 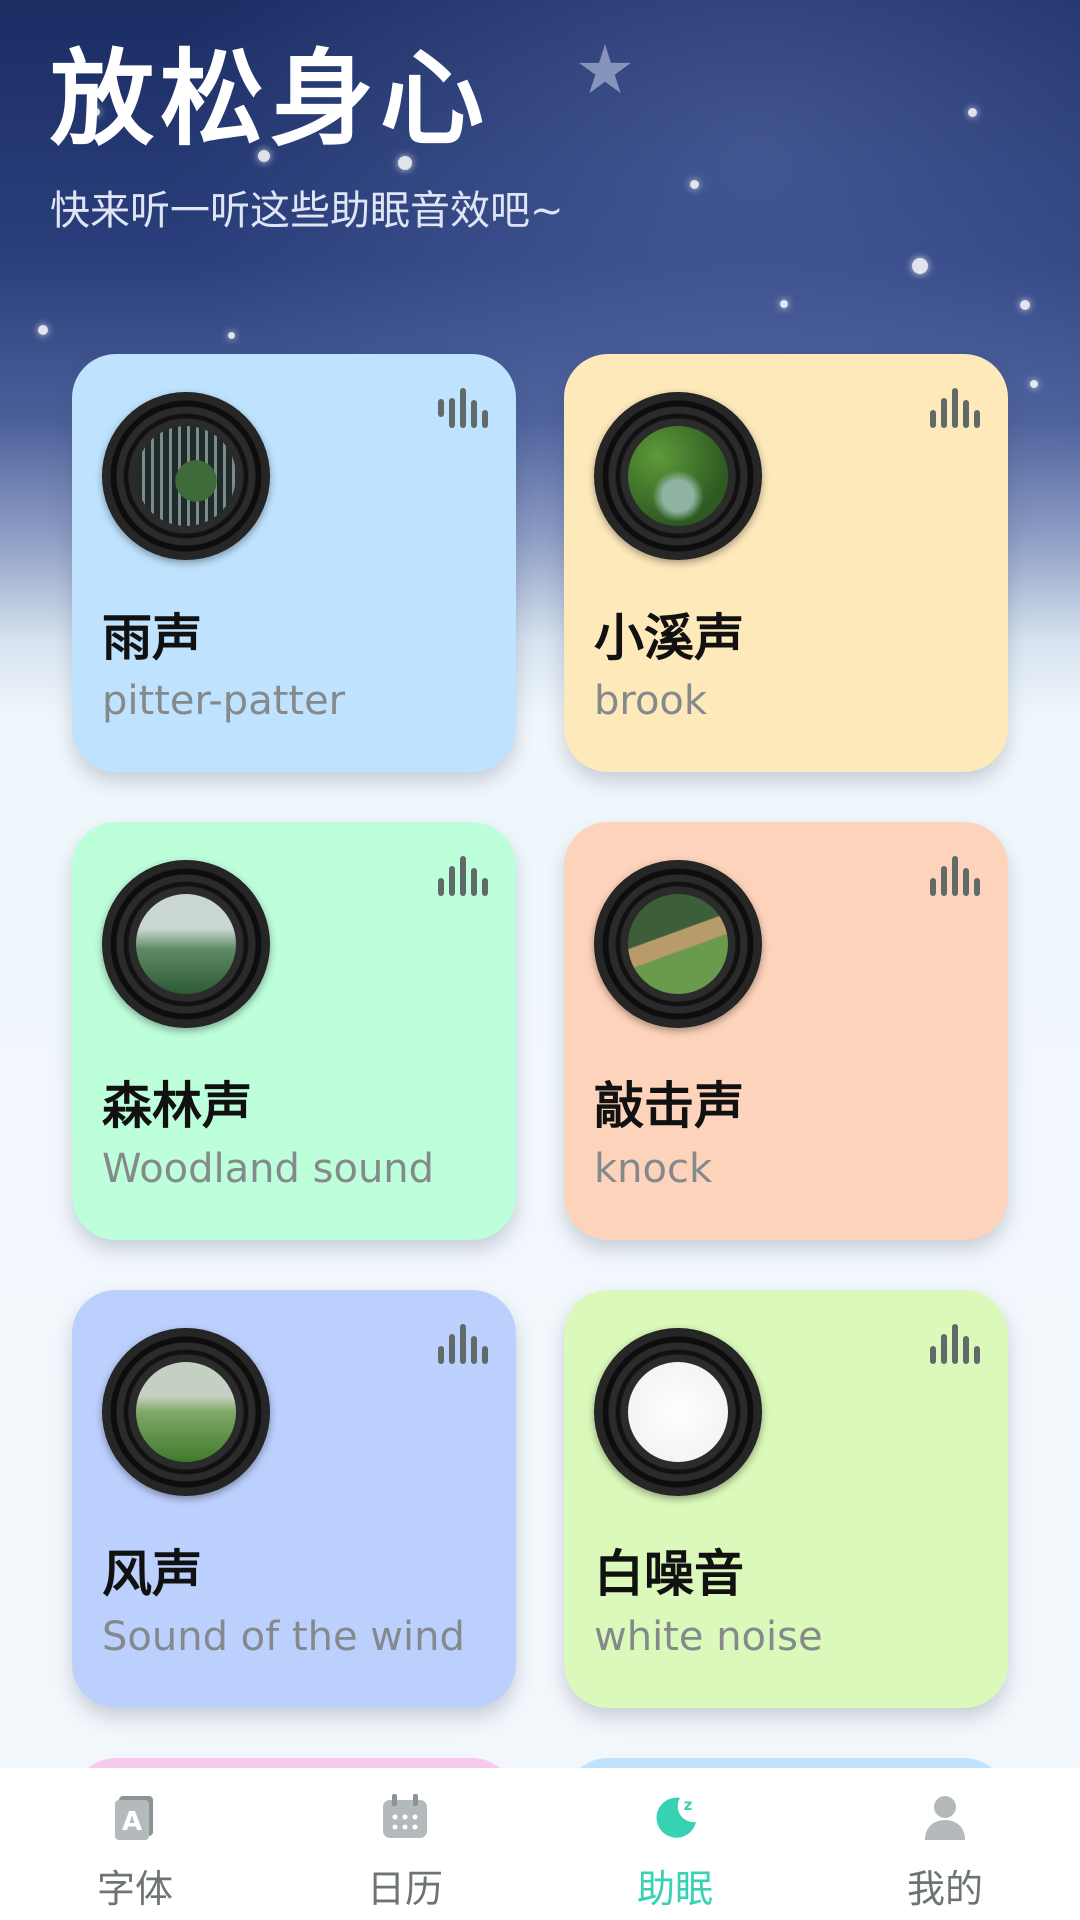 What do you see at coordinates (405, 1816) in the screenshot?
I see `calendar-icon` at bounding box center [405, 1816].